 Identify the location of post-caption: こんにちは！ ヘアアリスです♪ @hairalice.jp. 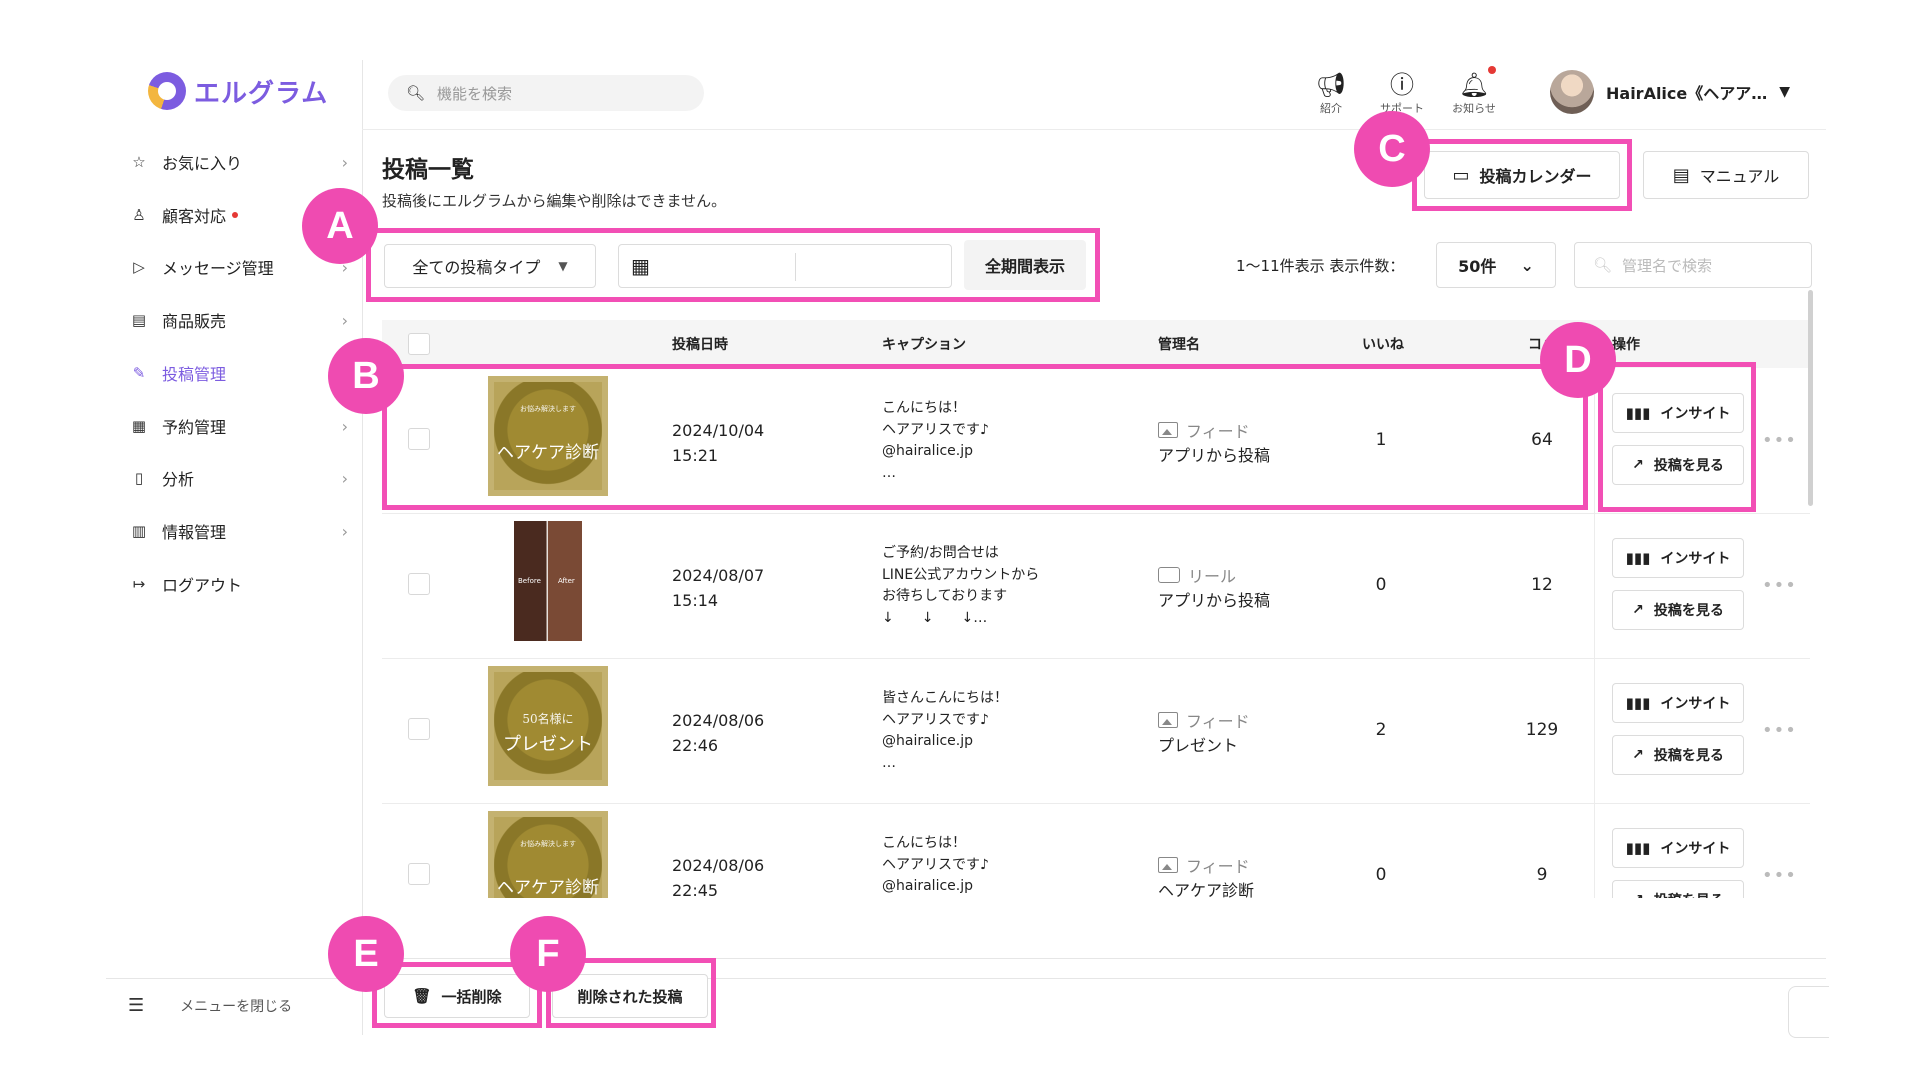
(935, 864).